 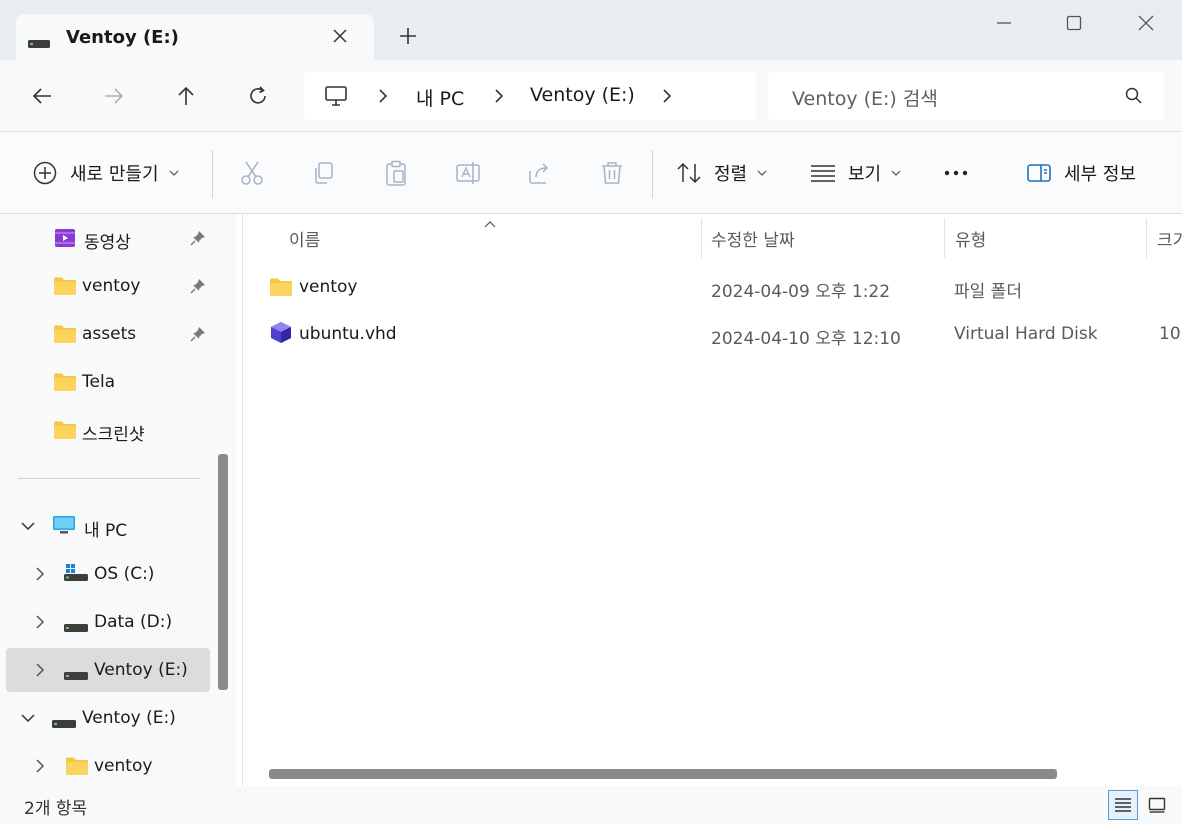 What do you see at coordinates (1146, 23) in the screenshot?
I see `close-window-button` at bounding box center [1146, 23].